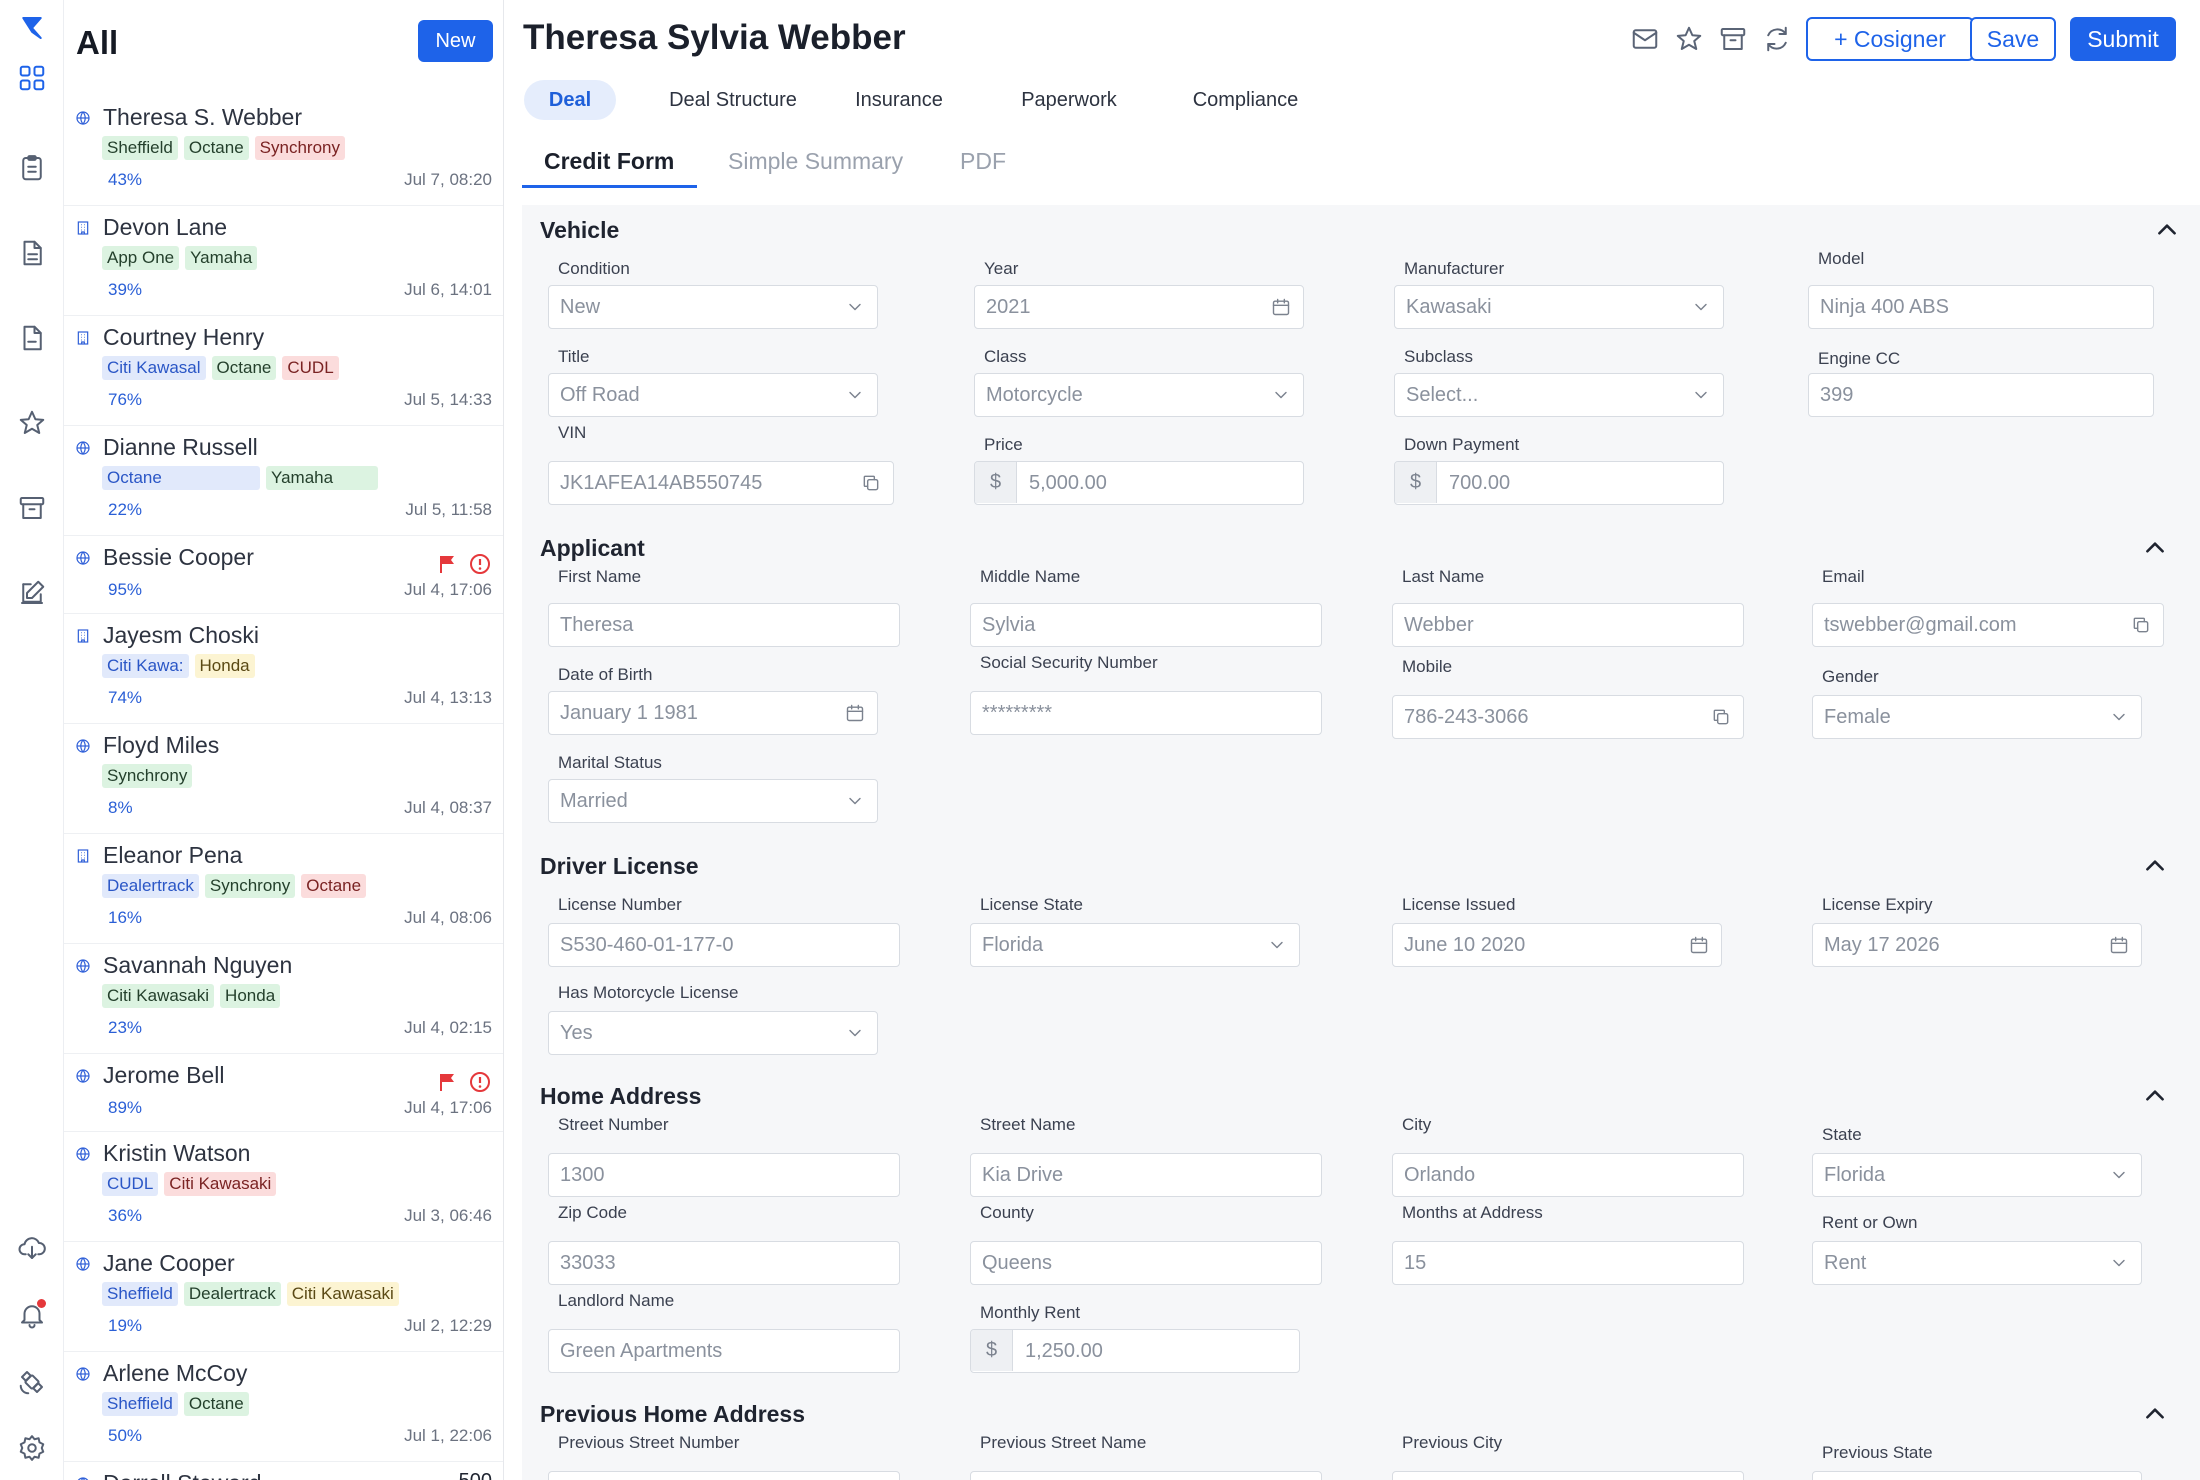 Image resolution: width=2200 pixels, height=1480 pixels. Describe the element at coordinates (1568, 717) in the screenshot. I see `mobile-input: 786-243-3066` at that location.